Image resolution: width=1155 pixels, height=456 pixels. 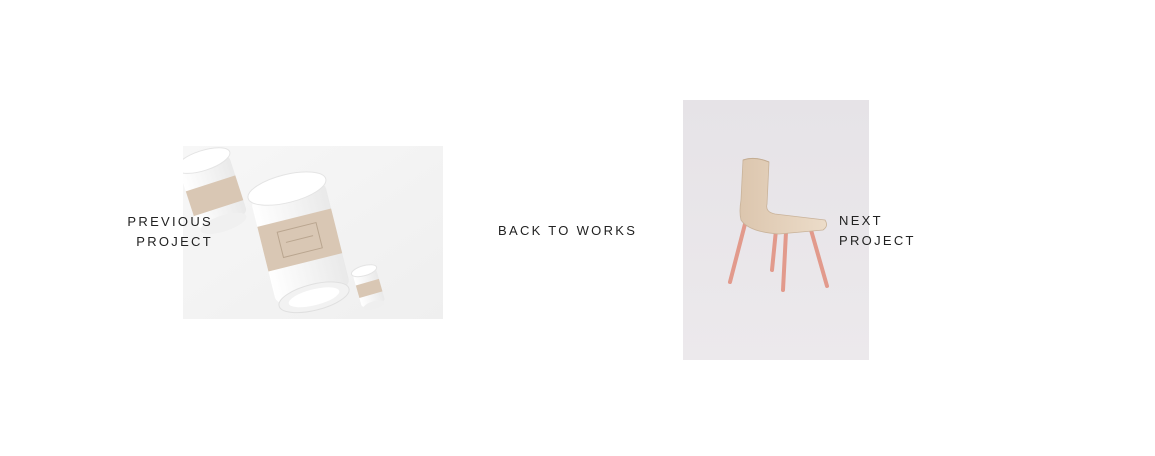 What do you see at coordinates (165, 232) in the screenshot?
I see `previous-project-link: PREVIOUS PROJECT` at bounding box center [165, 232].